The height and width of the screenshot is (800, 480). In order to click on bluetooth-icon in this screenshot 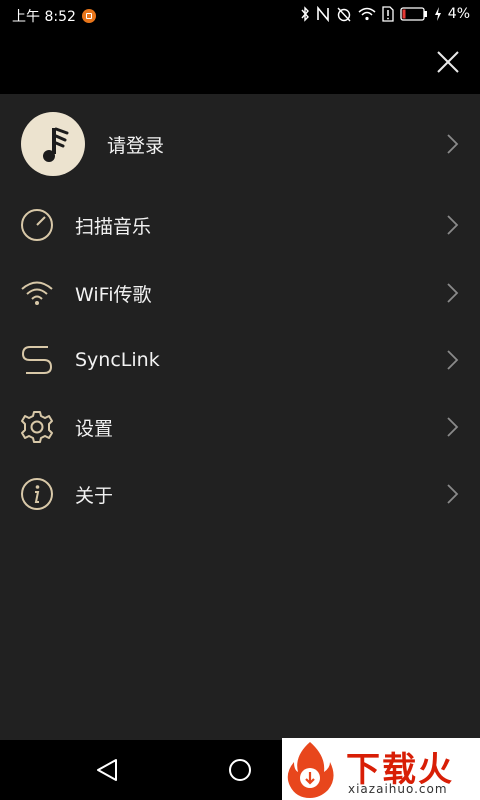, I will do `click(305, 14)`.